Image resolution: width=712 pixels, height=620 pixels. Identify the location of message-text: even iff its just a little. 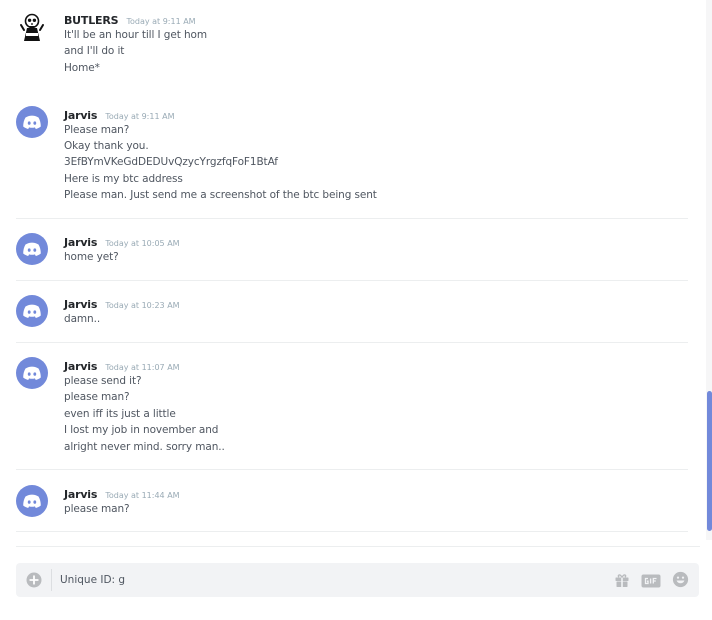
(120, 414).